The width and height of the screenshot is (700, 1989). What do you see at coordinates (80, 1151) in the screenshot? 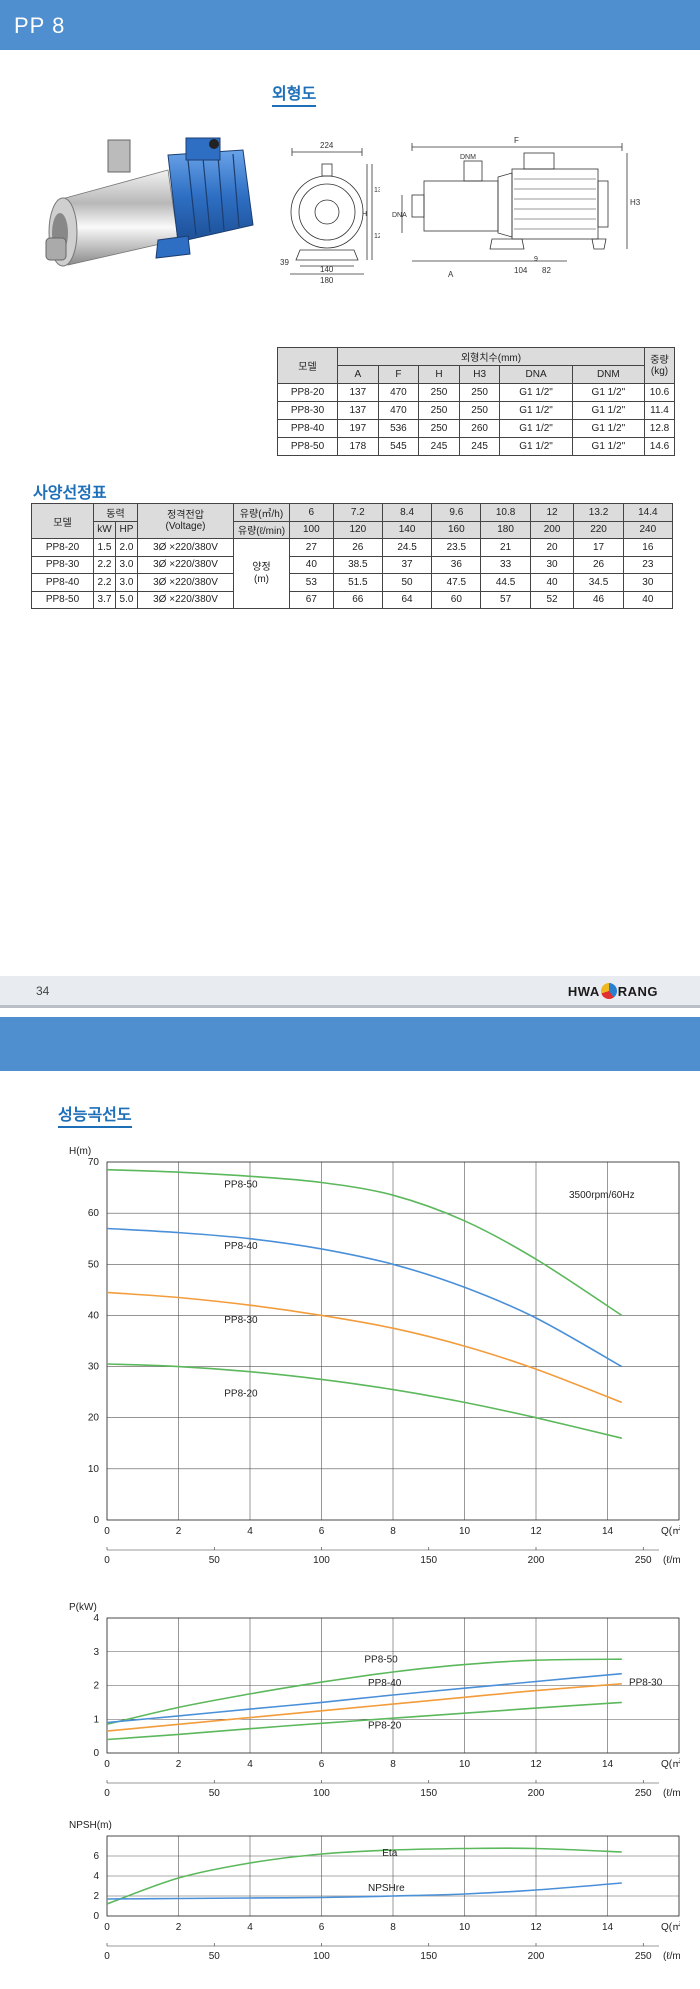
I see `y-axis-label: H(m)` at bounding box center [80, 1151].